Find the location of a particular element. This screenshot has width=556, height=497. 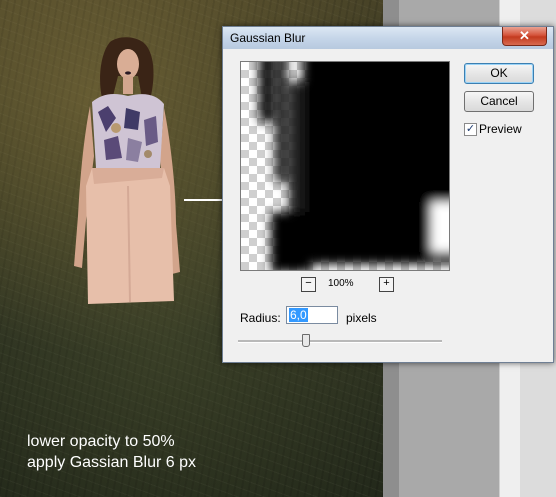

close-button: ✕ is located at coordinates (524, 36).